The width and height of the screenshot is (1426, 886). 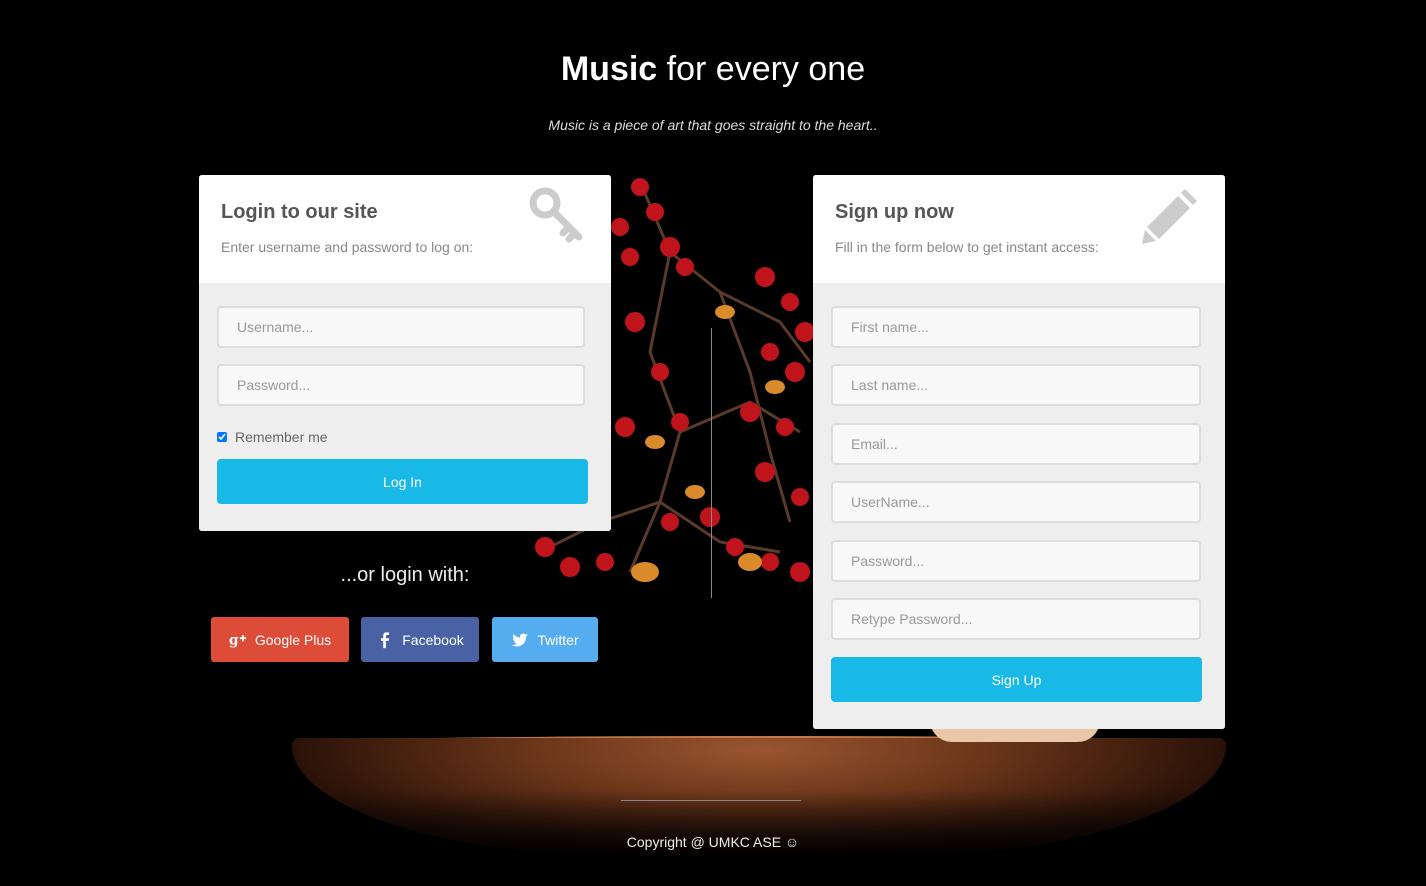 I want to click on signup-button: Sign Up, so click(x=1016, y=679).